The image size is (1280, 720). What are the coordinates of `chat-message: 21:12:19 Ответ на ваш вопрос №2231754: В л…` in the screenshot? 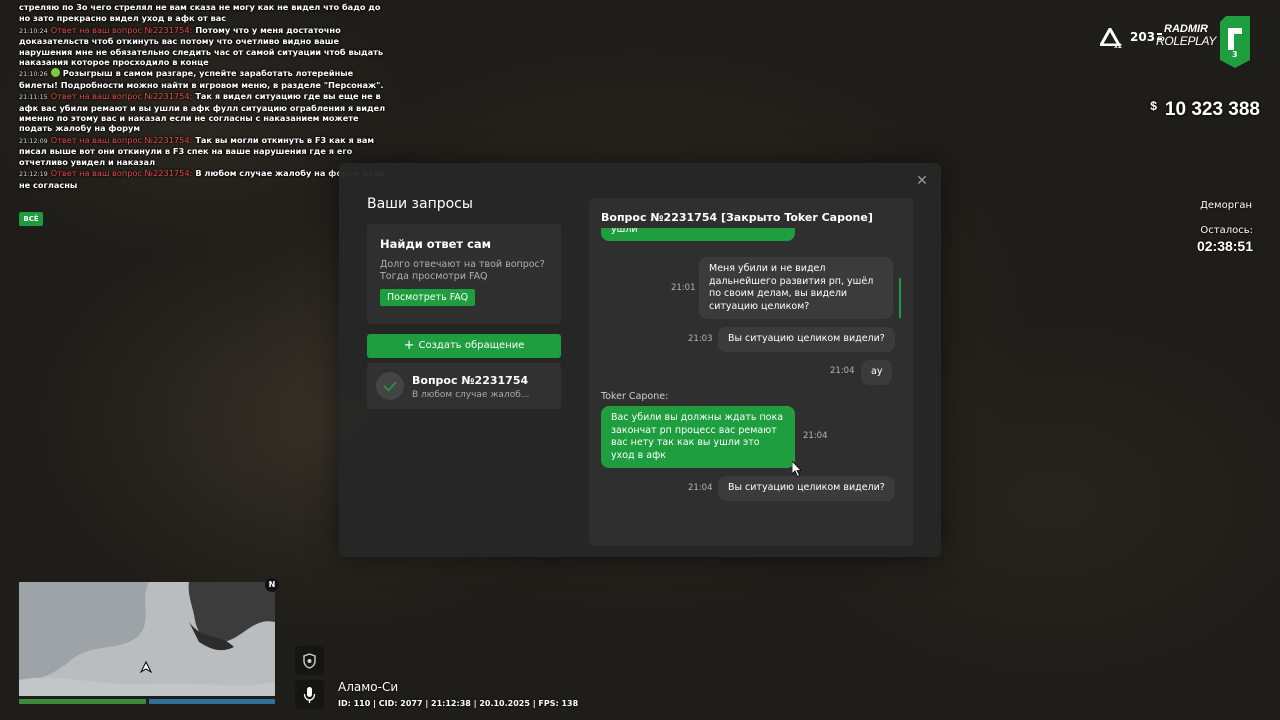 It's located at (205, 179).